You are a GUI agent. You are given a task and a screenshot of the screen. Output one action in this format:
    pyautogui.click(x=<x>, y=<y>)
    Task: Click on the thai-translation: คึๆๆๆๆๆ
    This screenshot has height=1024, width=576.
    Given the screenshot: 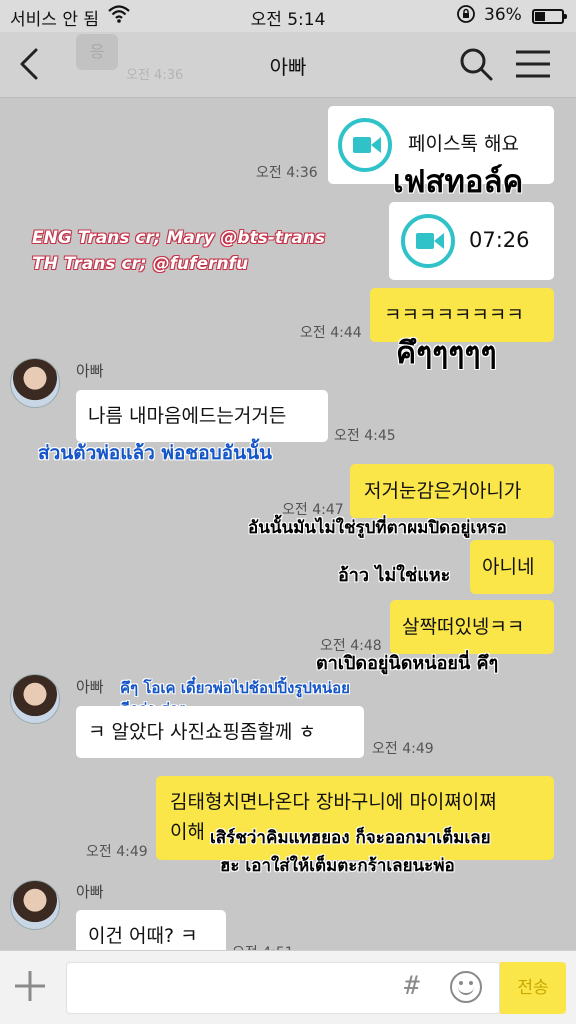 What is the action you would take?
    pyautogui.click(x=446, y=353)
    